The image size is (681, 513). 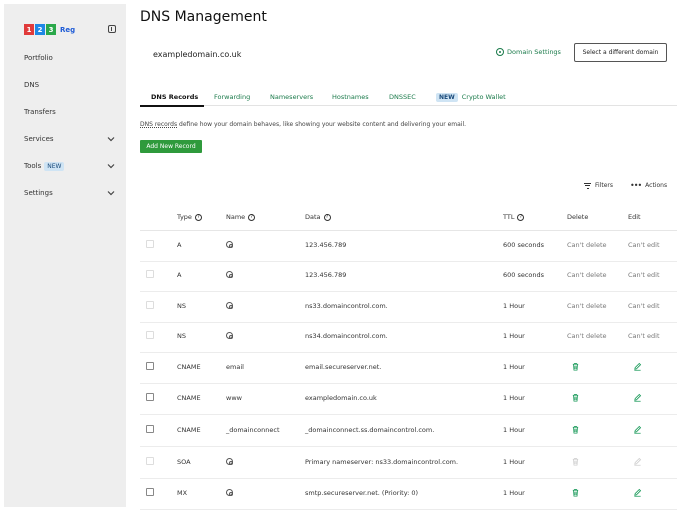 What do you see at coordinates (620, 52) in the screenshot?
I see `select-domain-button: Select a different domain` at bounding box center [620, 52].